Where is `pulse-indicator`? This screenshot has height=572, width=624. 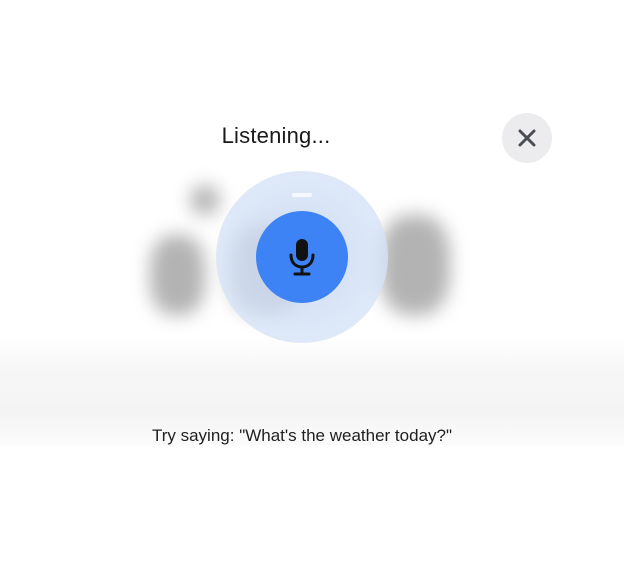 pulse-indicator is located at coordinates (302, 195).